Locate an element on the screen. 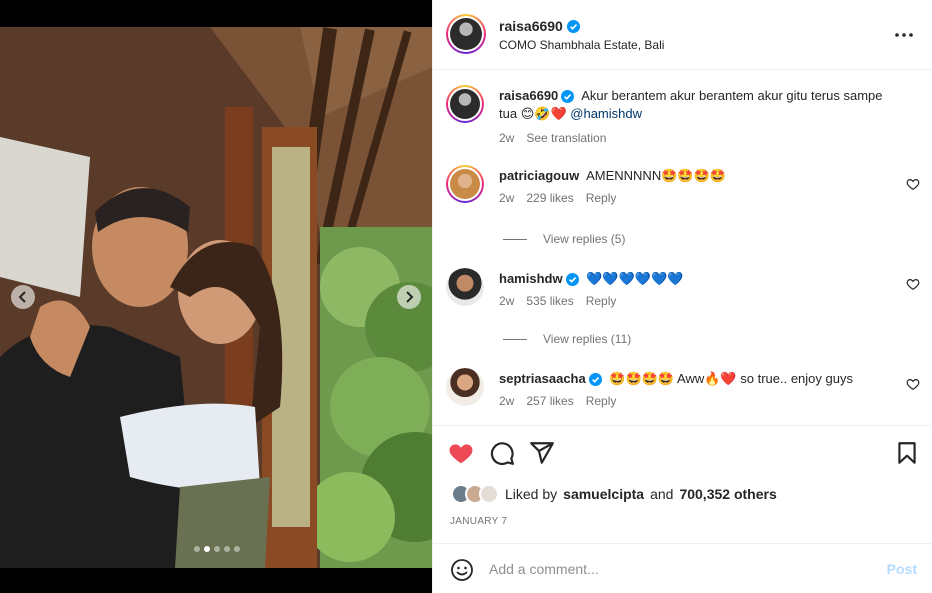  caption-timestamp: 2w is located at coordinates (506, 138).